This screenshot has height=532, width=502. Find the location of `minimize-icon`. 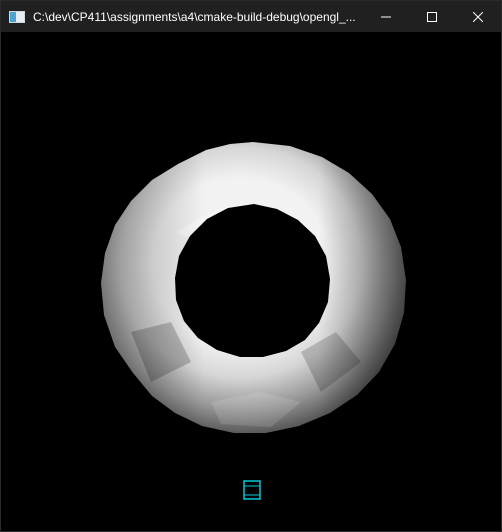

minimize-icon is located at coordinates (386, 16).